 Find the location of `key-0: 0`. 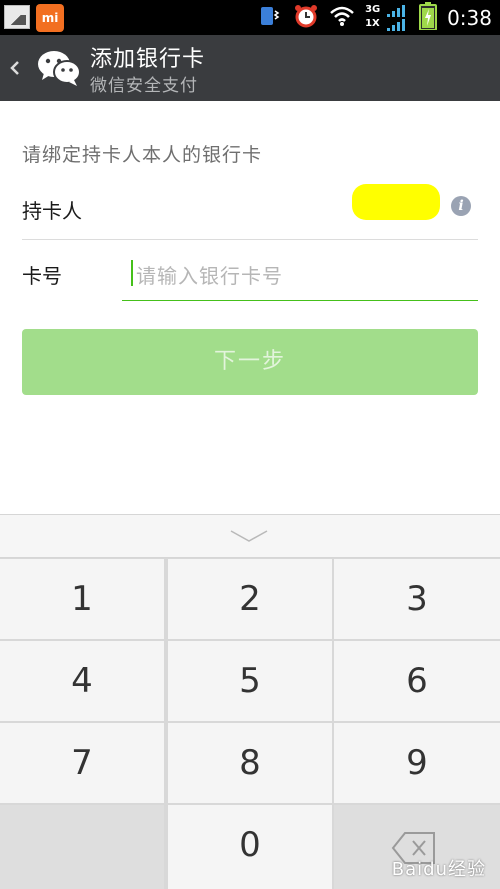

key-0: 0 is located at coordinates (250, 847).